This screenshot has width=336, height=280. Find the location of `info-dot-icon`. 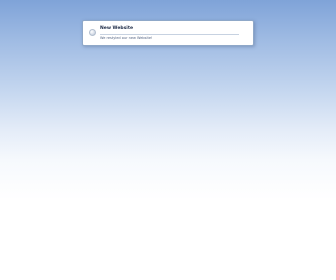

info-dot-icon is located at coordinates (92, 32).